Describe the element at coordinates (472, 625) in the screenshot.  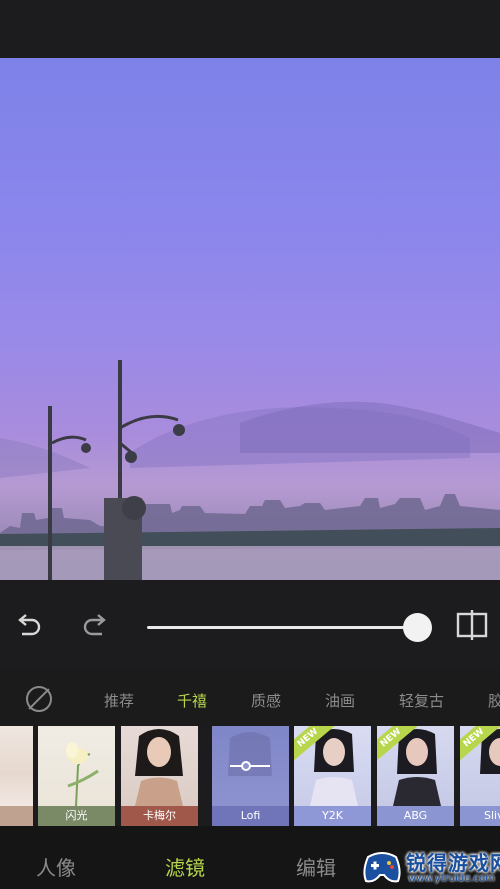
I see `compare-icon` at that location.